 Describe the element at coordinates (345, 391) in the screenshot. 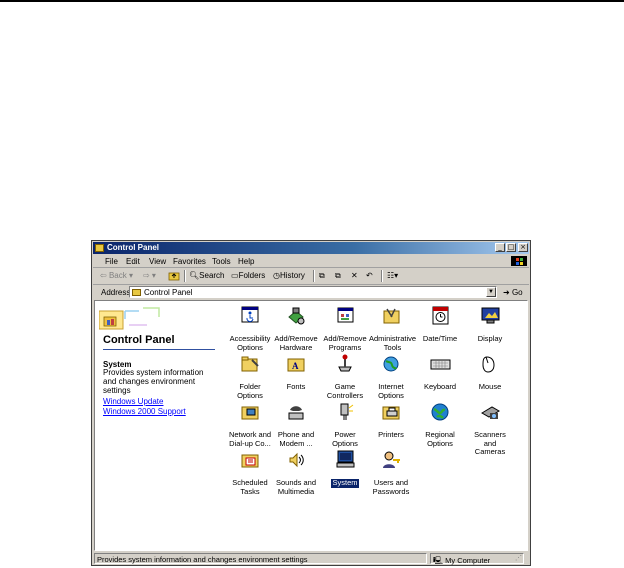

I see `control-panel-item-label: Game Controllers` at that location.